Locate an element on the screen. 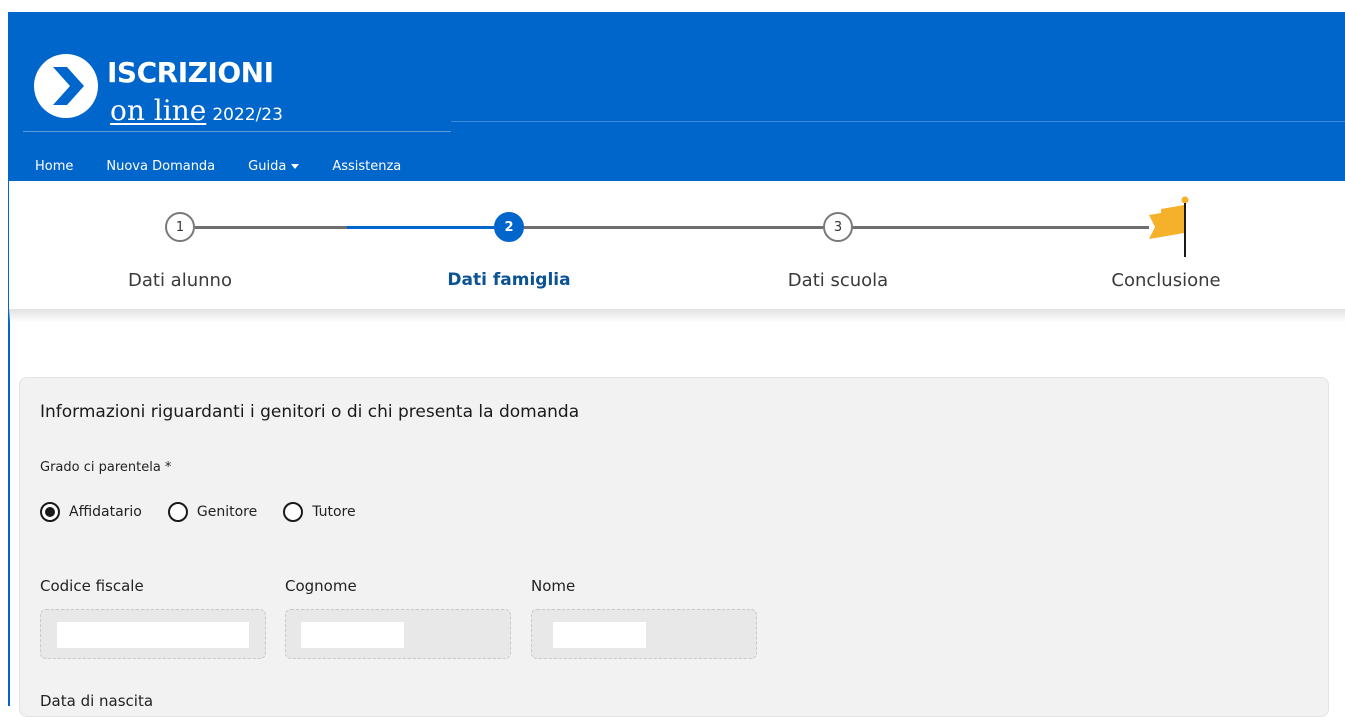 The image size is (1345, 717). flag-icon is located at coordinates (1169, 226).